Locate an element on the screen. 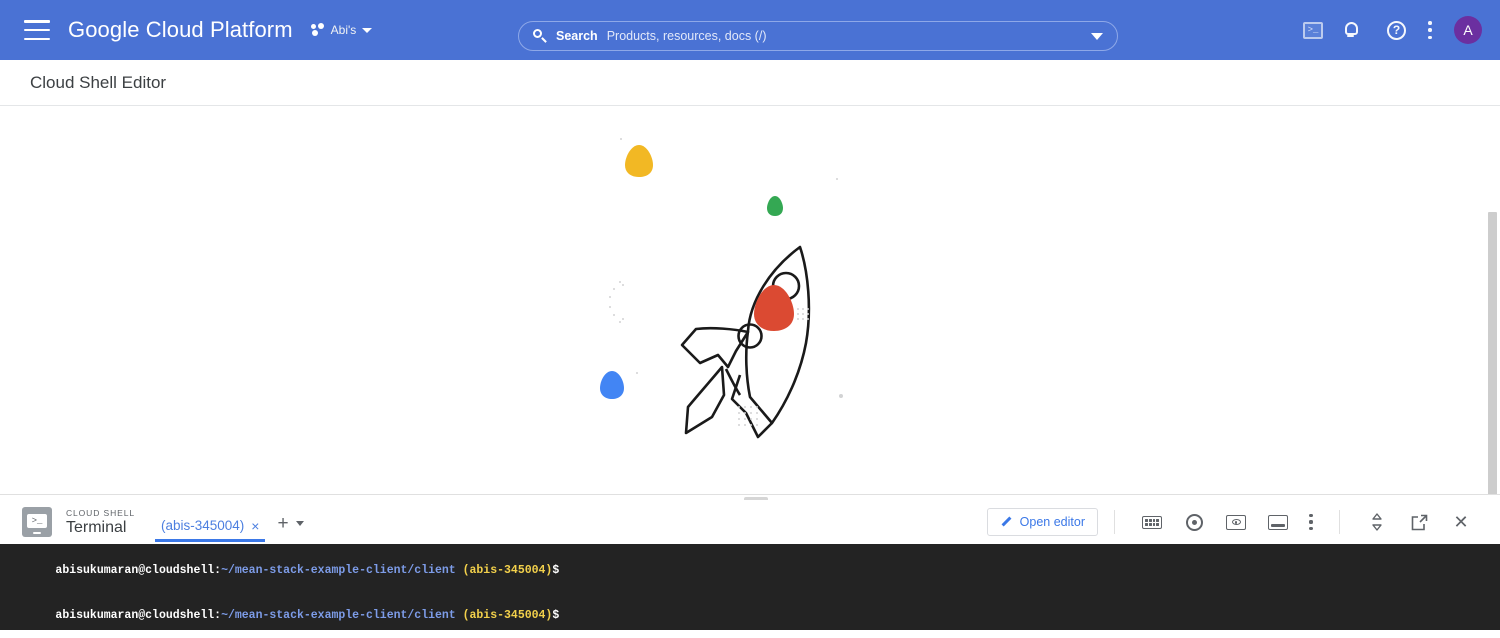  project-selector: Abi's is located at coordinates (341, 30).